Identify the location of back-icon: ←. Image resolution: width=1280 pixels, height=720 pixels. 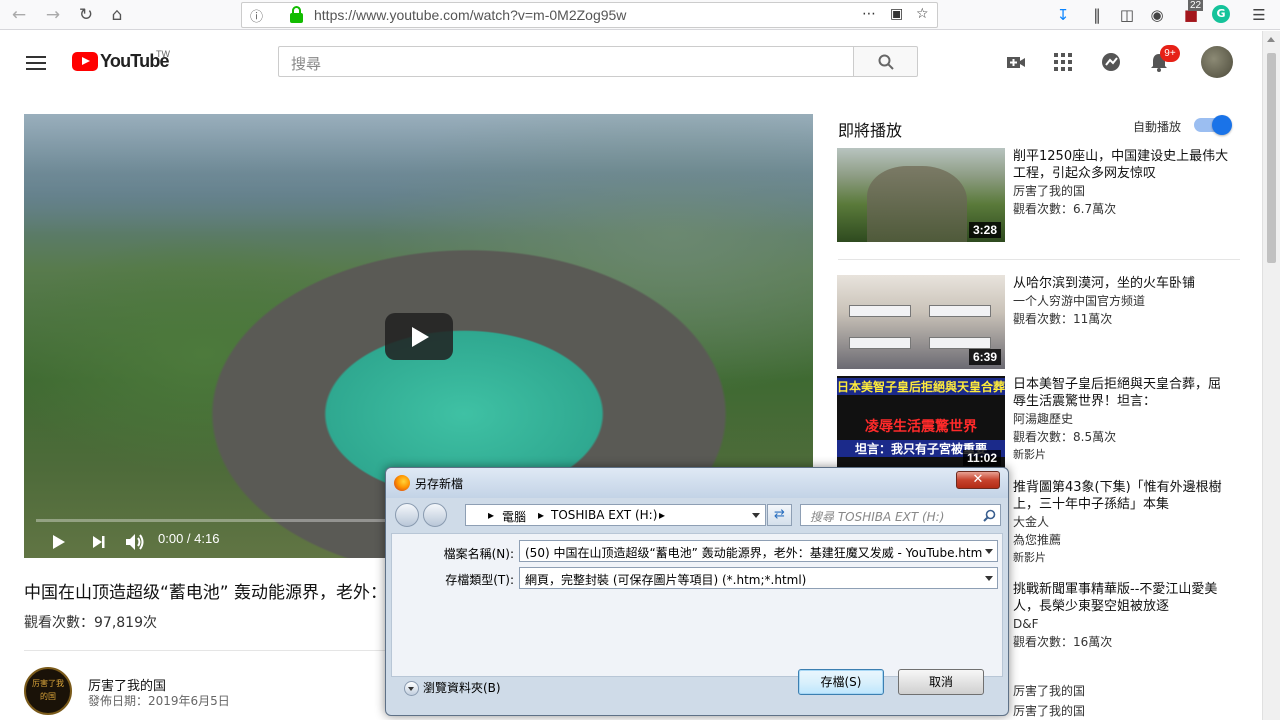
(19, 15).